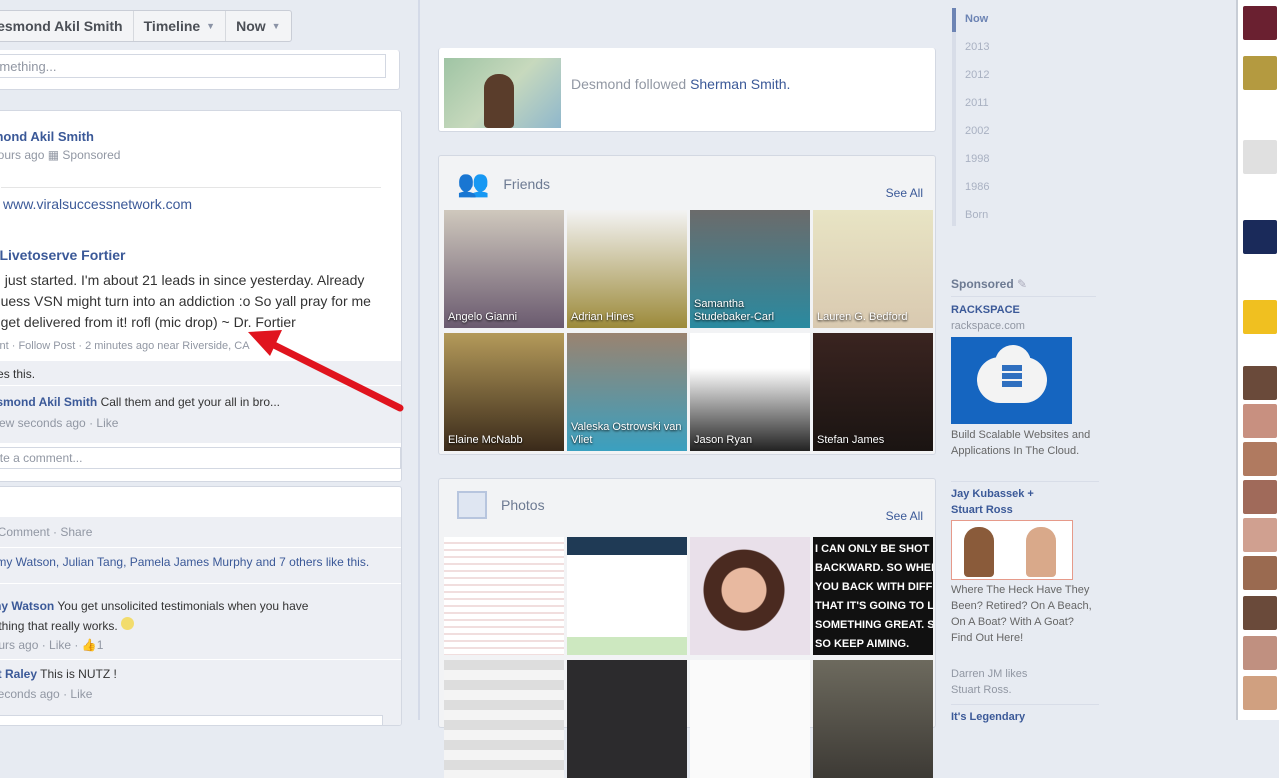 The image size is (1279, 778). What do you see at coordinates (873, 392) in the screenshot?
I see `friend-tile: Stefan James` at bounding box center [873, 392].